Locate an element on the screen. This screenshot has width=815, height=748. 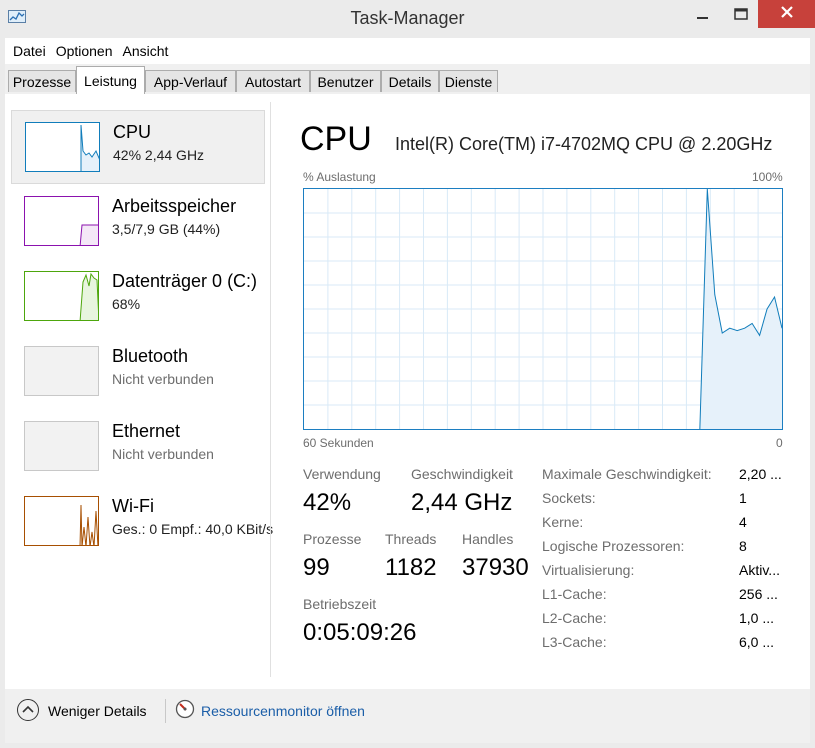
maximize-icon is located at coordinates (741, 16).